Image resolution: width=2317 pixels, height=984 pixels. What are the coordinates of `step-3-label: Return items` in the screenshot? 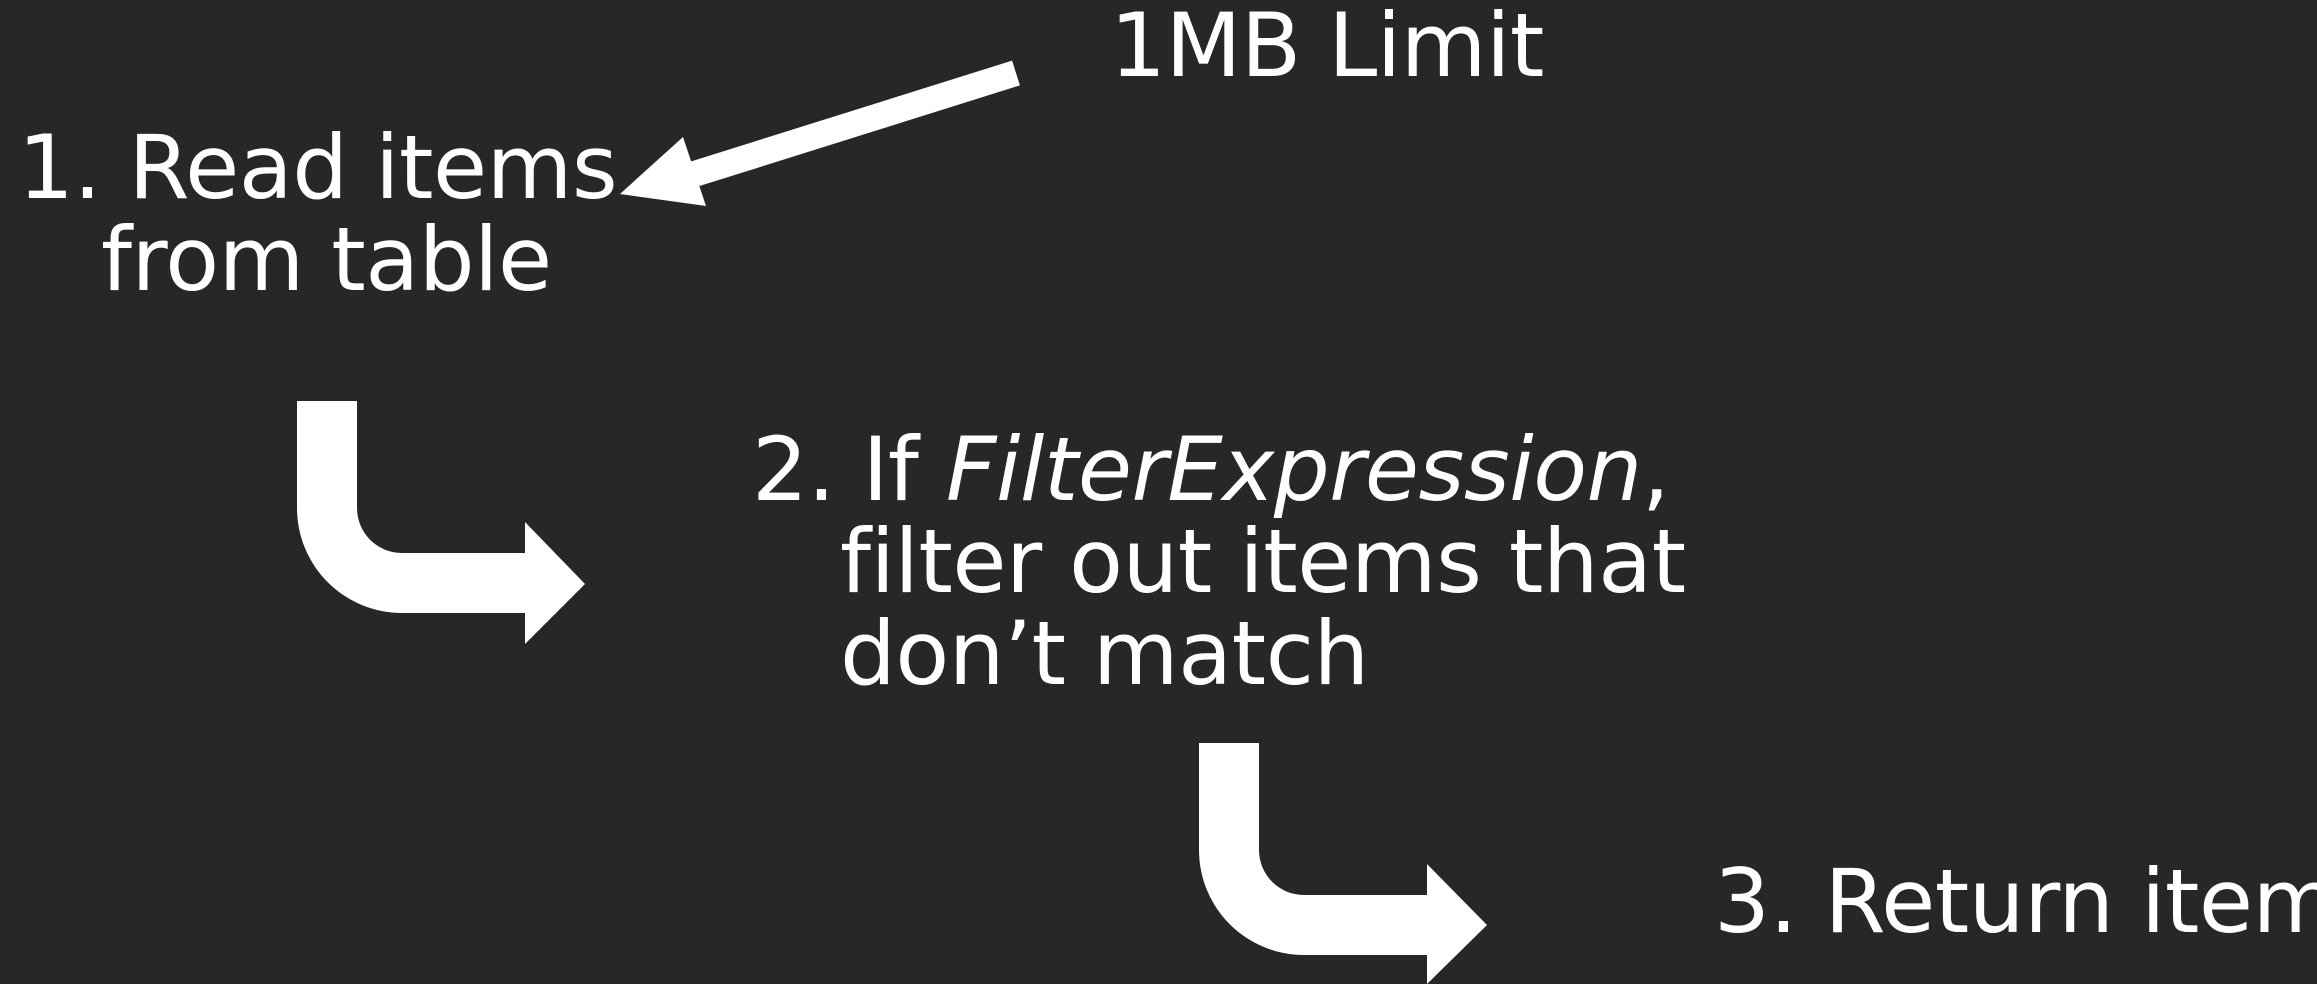 It's located at (2070, 901).